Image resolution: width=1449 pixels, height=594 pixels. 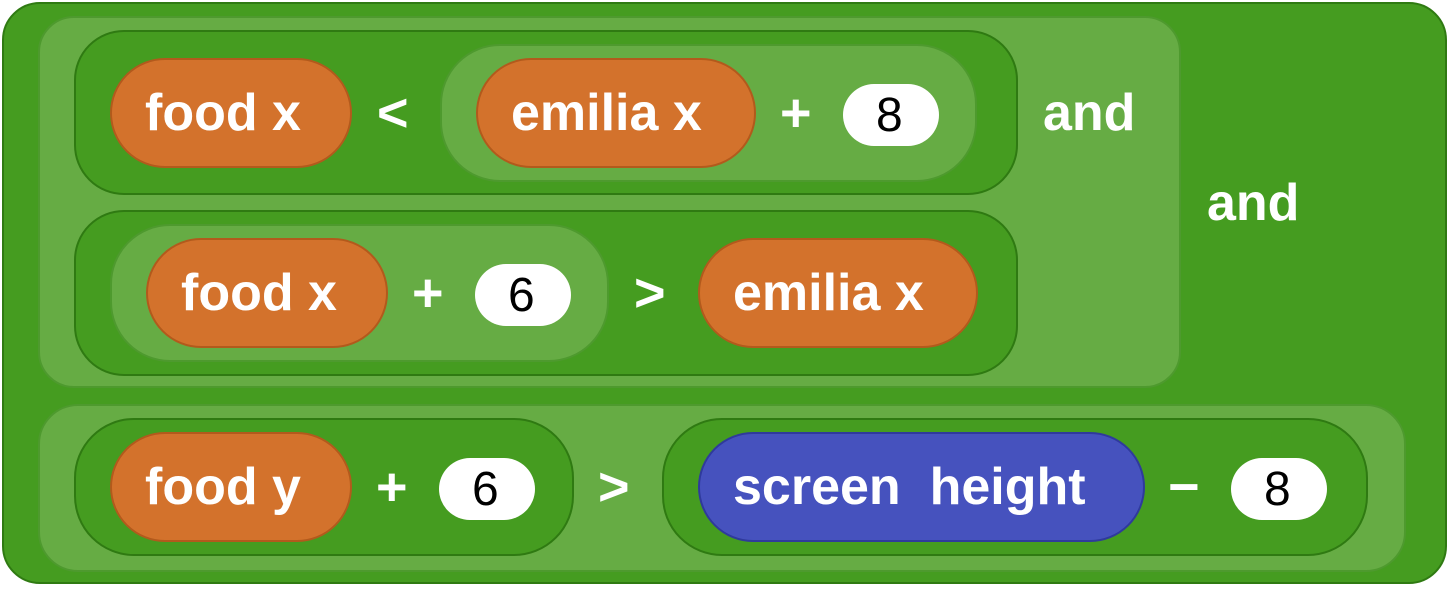 What do you see at coordinates (1253, 203) in the screenshot?
I see `outer-and-label: and` at bounding box center [1253, 203].